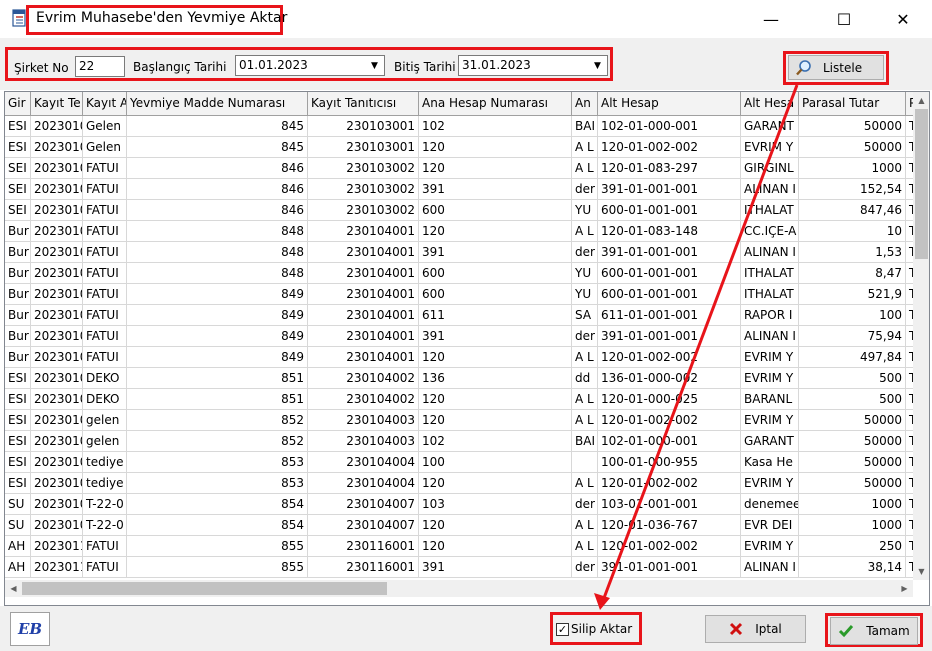 Image resolution: width=932 pixels, height=651 pixels. What do you see at coordinates (771, 19) in the screenshot?
I see `minimize-button: —` at bounding box center [771, 19].